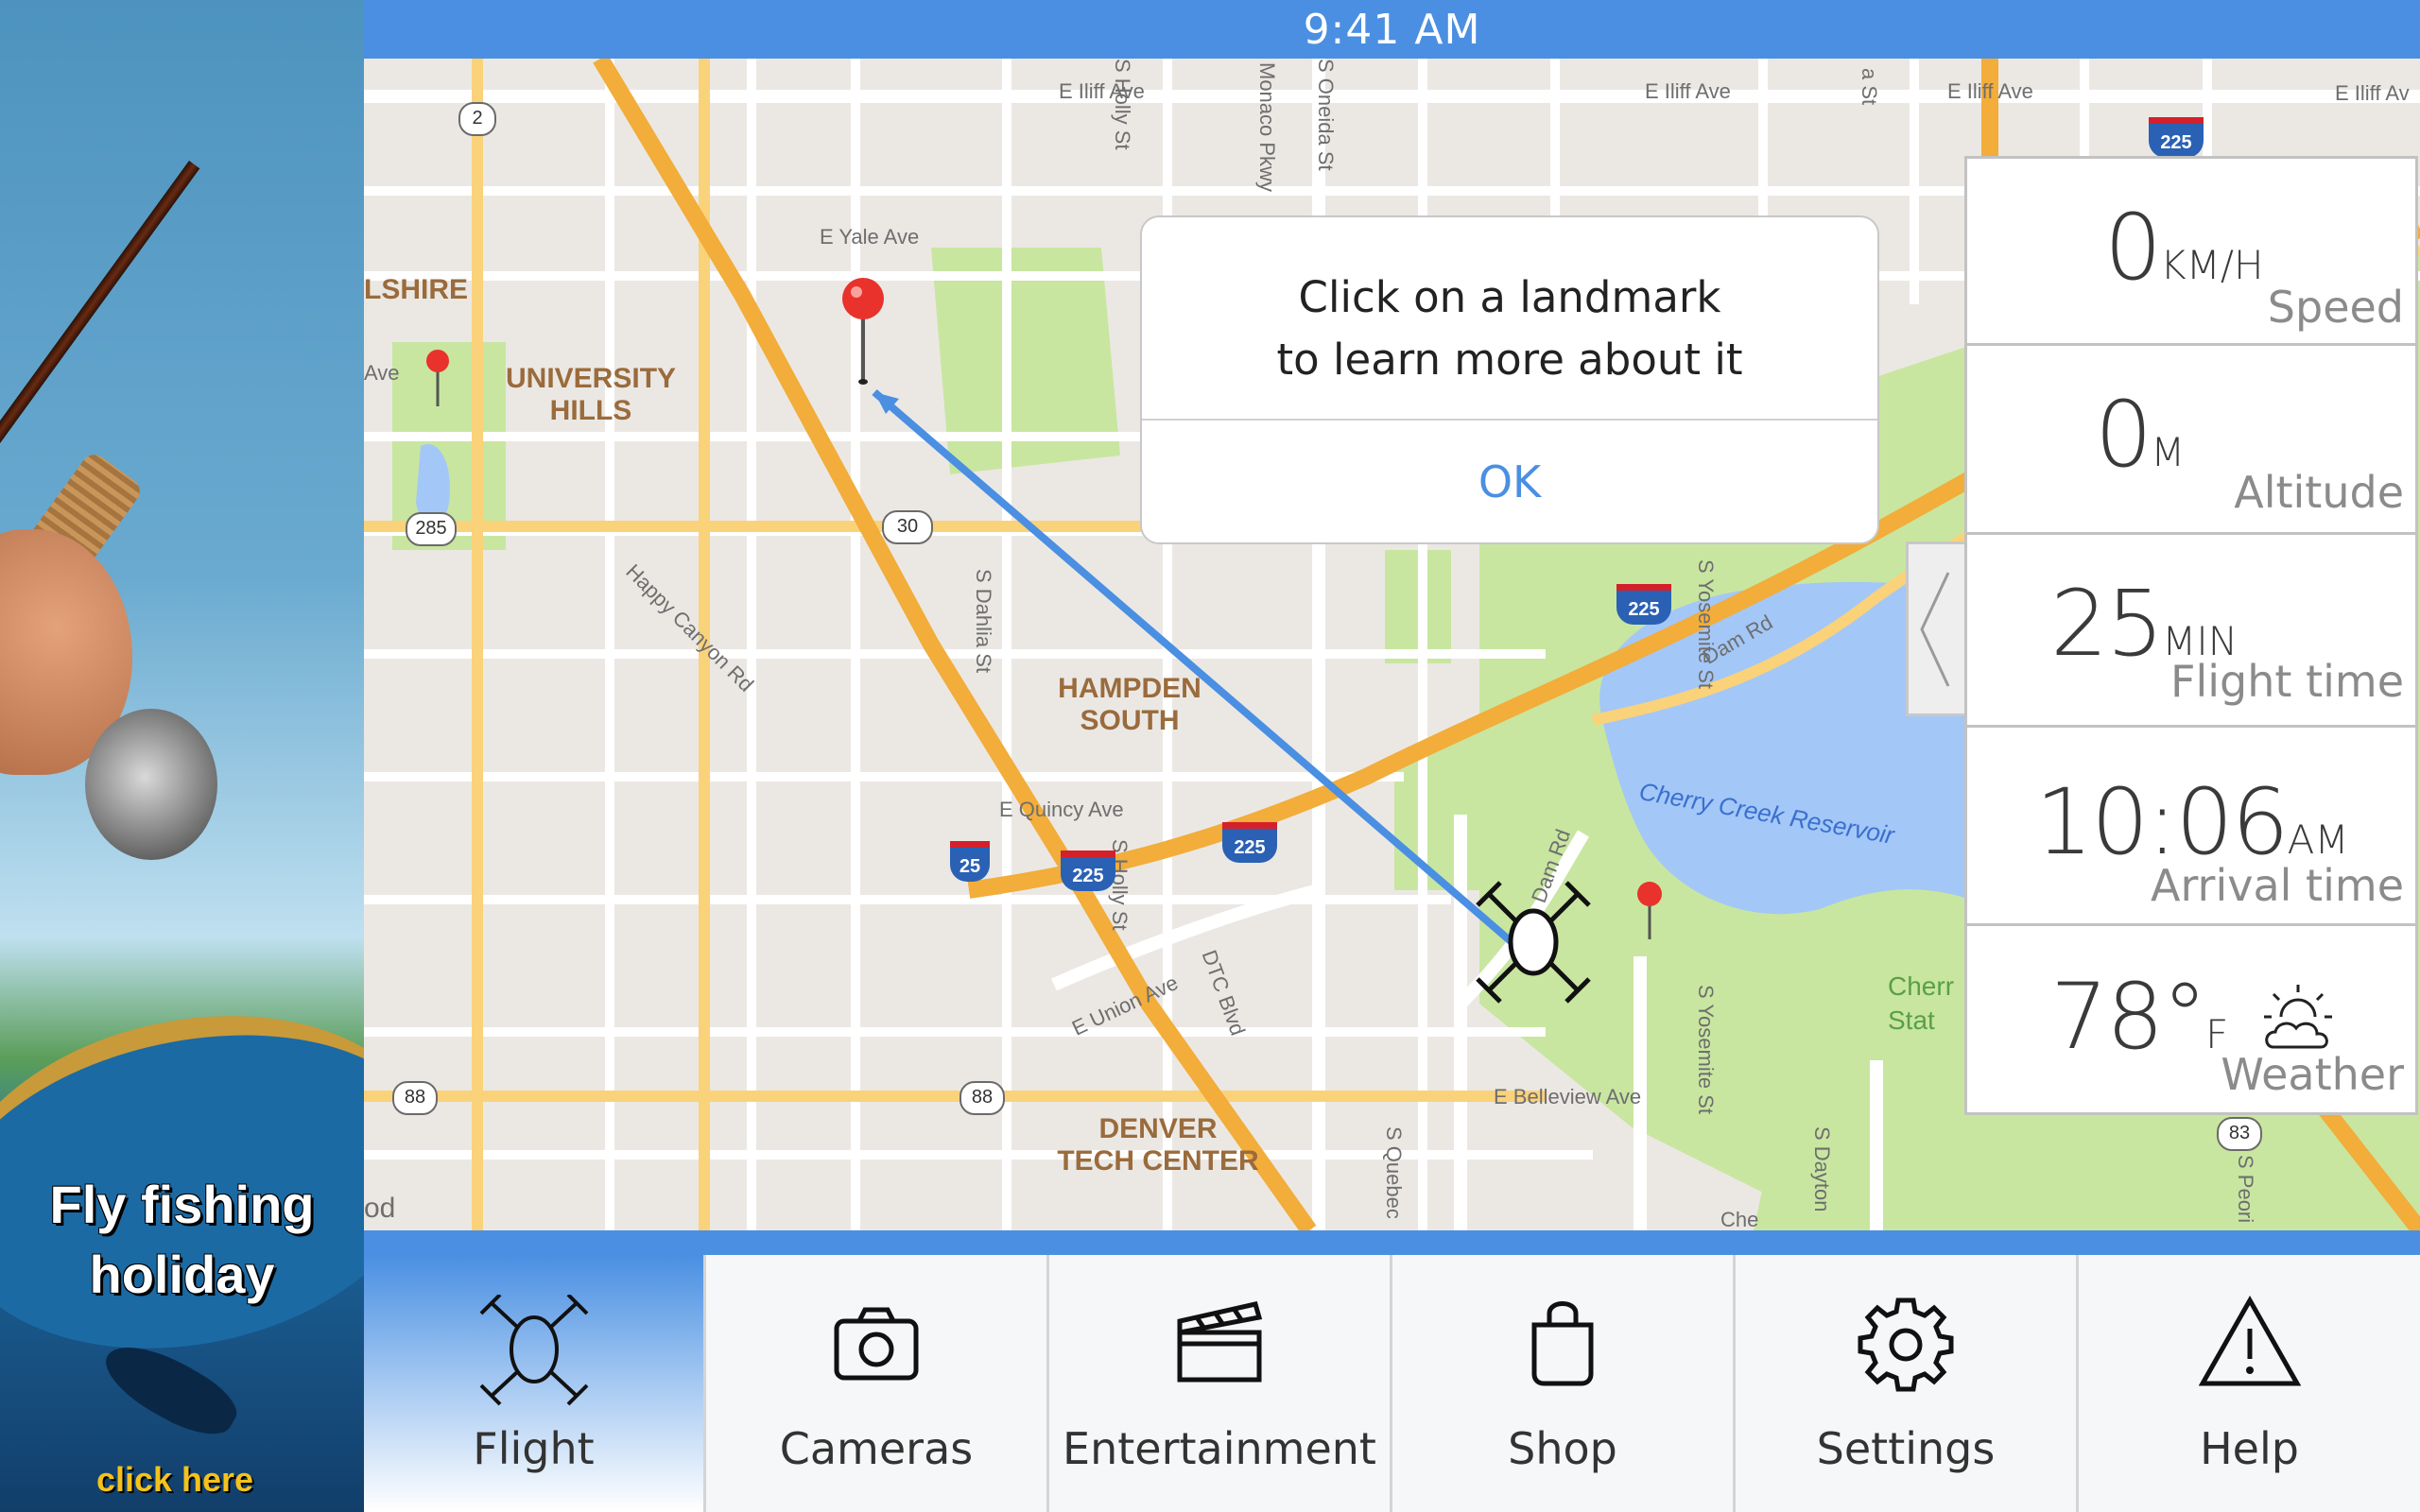 The width and height of the screenshot is (2420, 1512). Describe the element at coordinates (863, 331) in the screenshot. I see `landmark-pin` at that location.